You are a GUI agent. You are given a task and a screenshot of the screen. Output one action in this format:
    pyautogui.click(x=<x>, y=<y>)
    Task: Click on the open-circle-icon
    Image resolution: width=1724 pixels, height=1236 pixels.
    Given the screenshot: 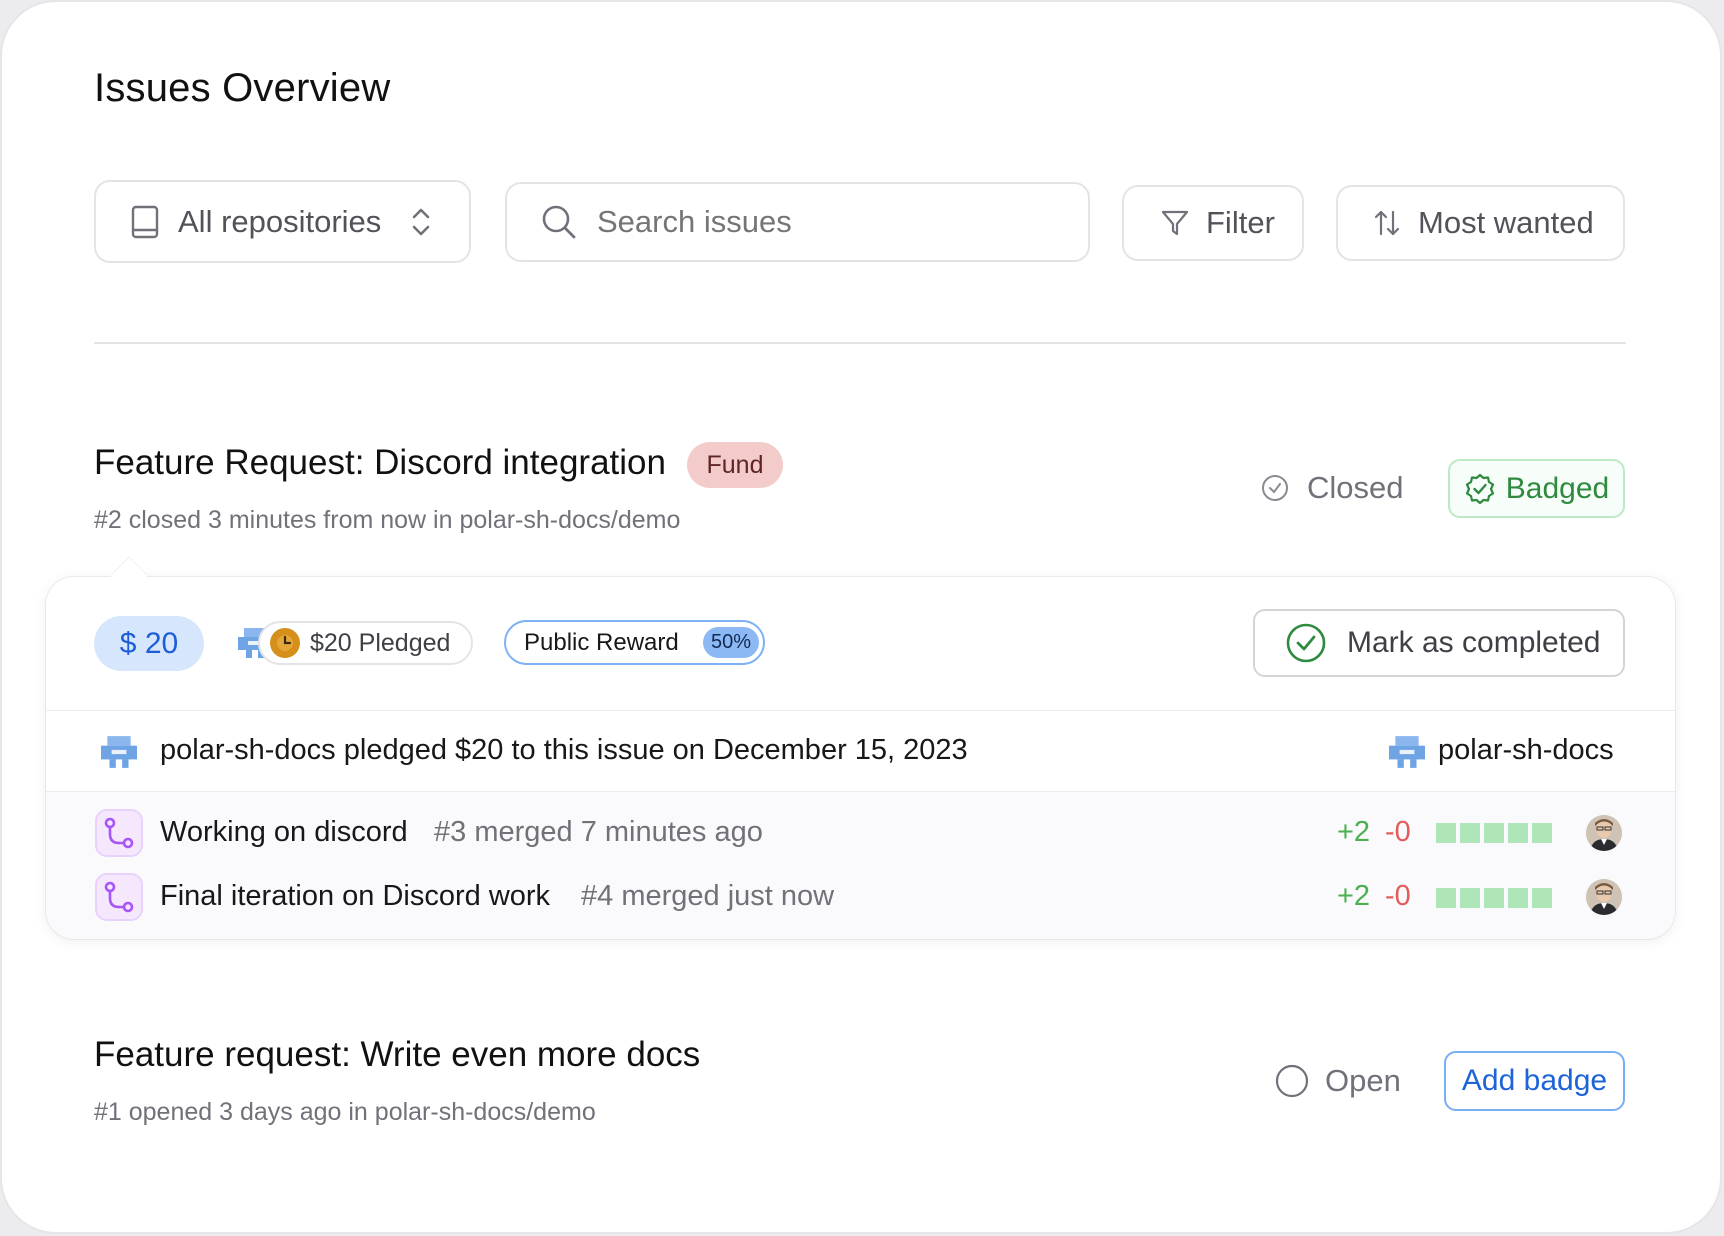 What is the action you would take?
    pyautogui.click(x=1292, y=1081)
    